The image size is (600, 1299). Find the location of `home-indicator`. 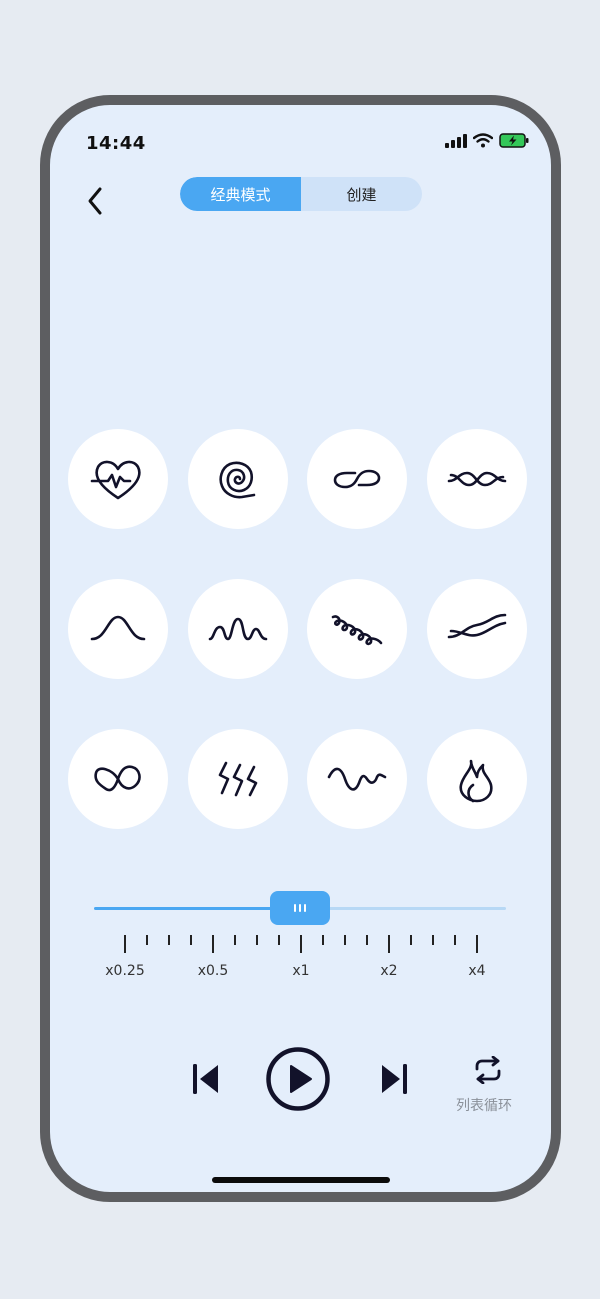

home-indicator is located at coordinates (301, 1180).